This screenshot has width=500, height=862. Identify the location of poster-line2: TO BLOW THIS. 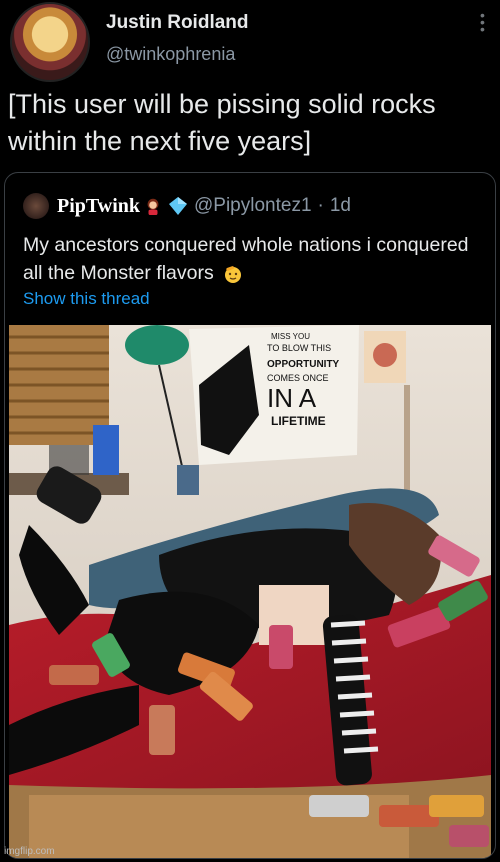
(299, 348).